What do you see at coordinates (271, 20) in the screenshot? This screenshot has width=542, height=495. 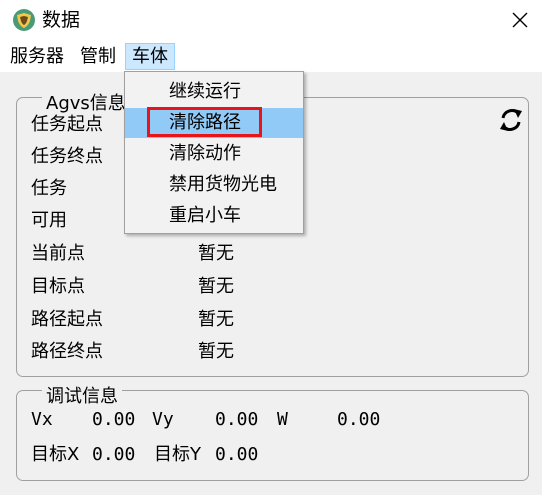 I see `title-bar: 数据` at bounding box center [271, 20].